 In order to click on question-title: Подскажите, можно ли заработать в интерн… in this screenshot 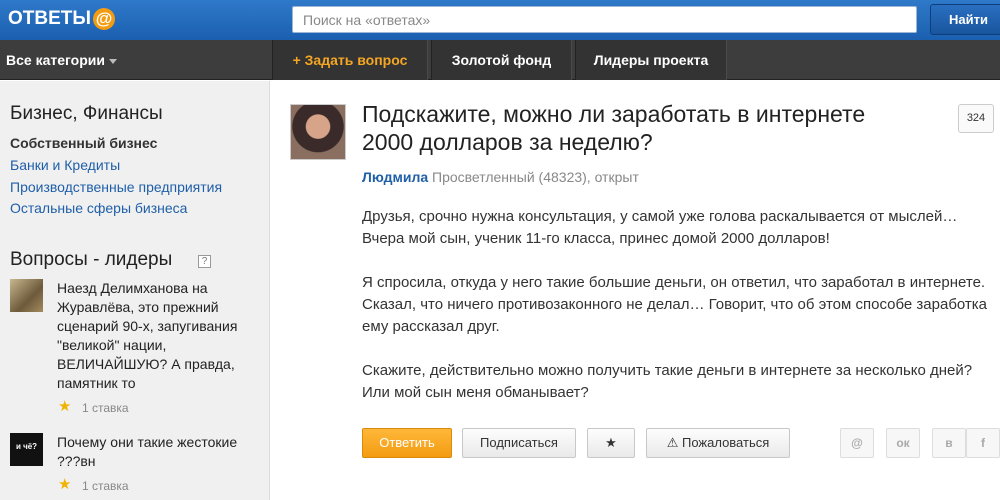, I will do `click(614, 128)`.